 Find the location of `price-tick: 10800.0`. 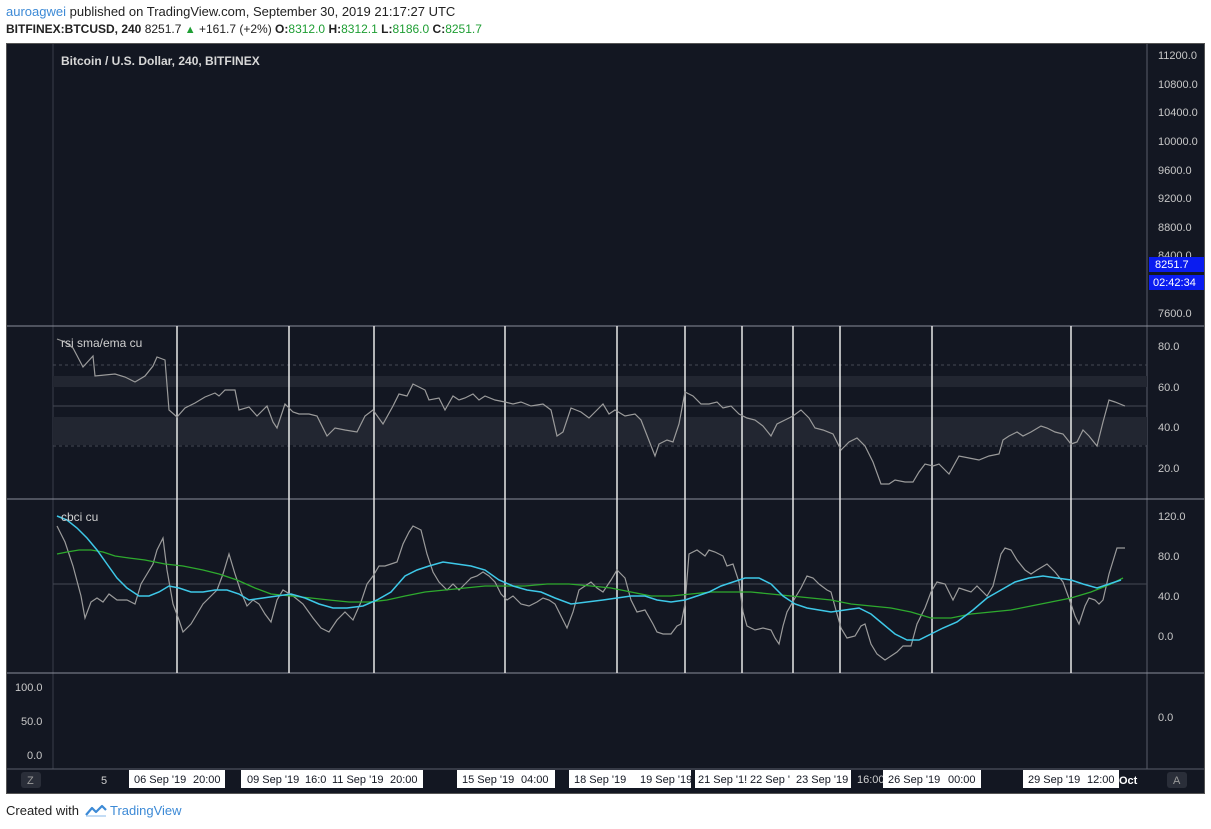

price-tick: 10800.0 is located at coordinates (1178, 85).